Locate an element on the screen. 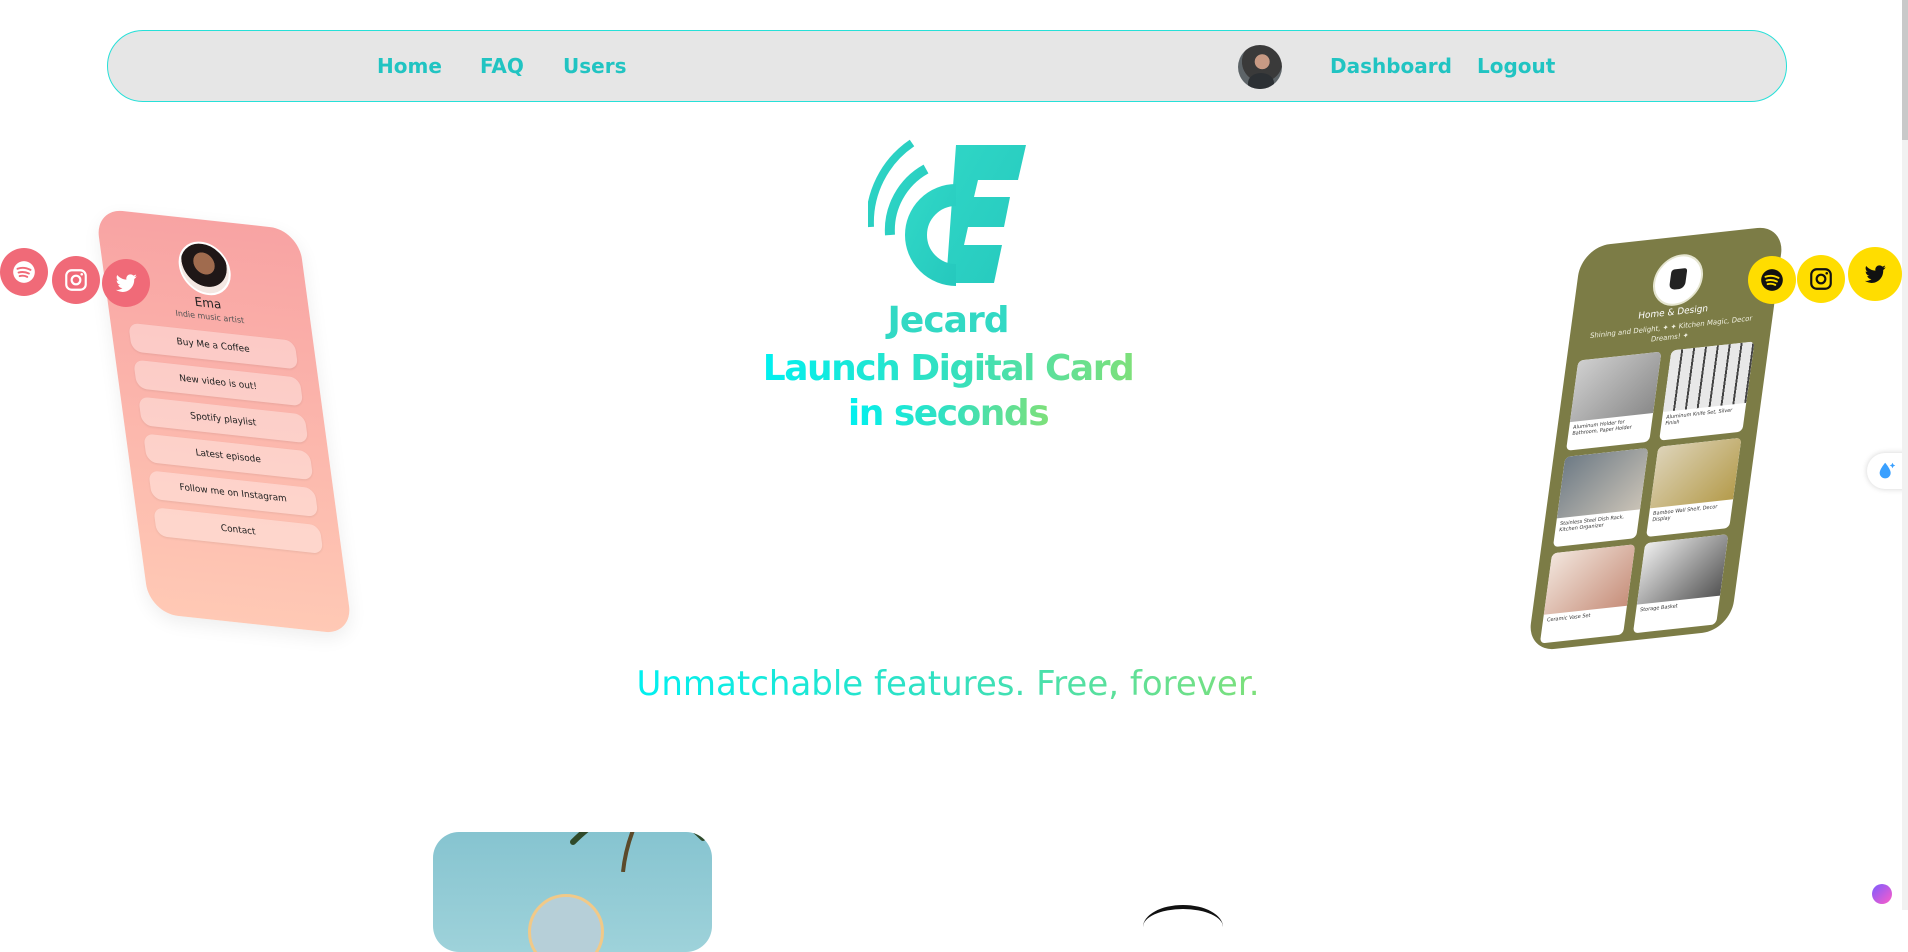 Image resolution: width=1908 pixels, height=952 pixels. nav-logout-link: Logout is located at coordinates (1516, 66).